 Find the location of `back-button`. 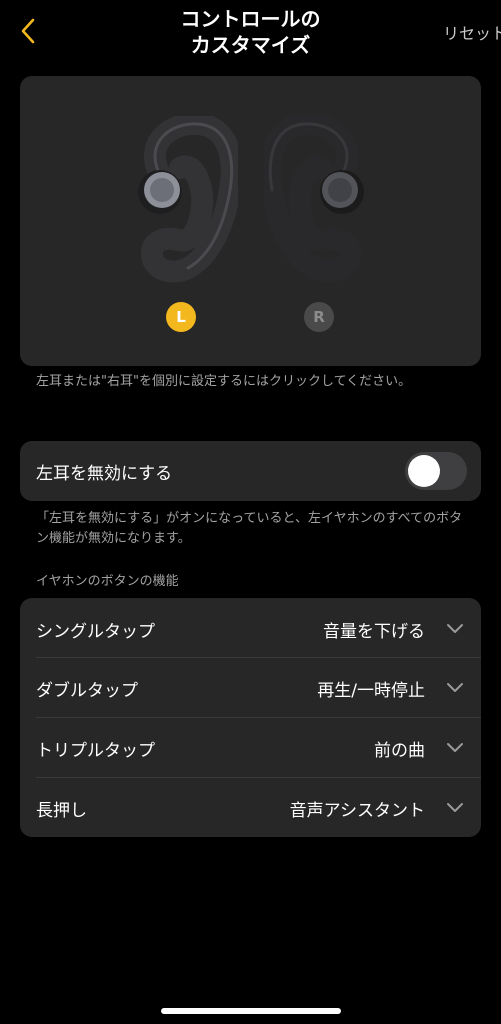

back-button is located at coordinates (28, 31).